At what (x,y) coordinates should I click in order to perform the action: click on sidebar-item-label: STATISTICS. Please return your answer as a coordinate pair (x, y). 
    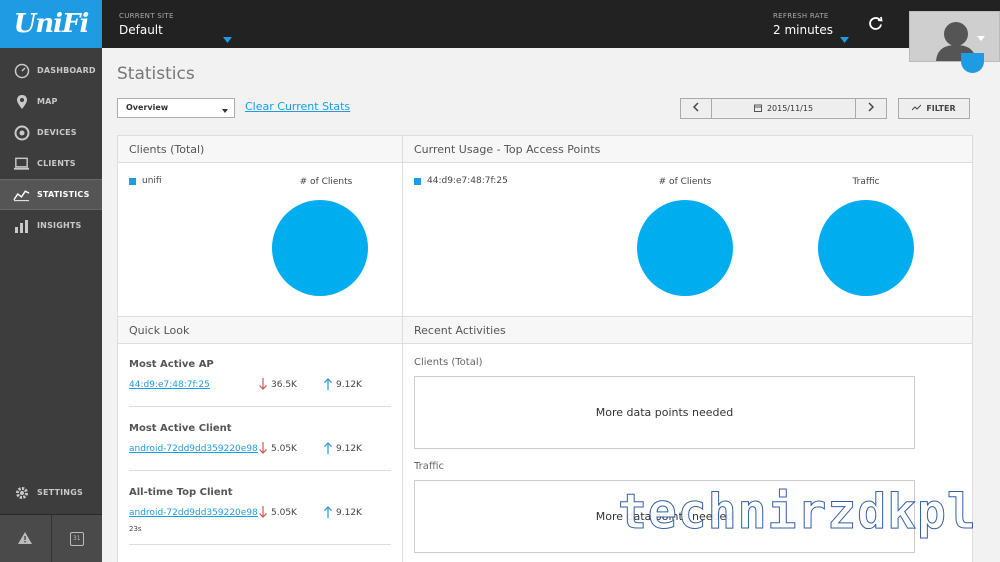
    Looking at the image, I should click on (63, 194).